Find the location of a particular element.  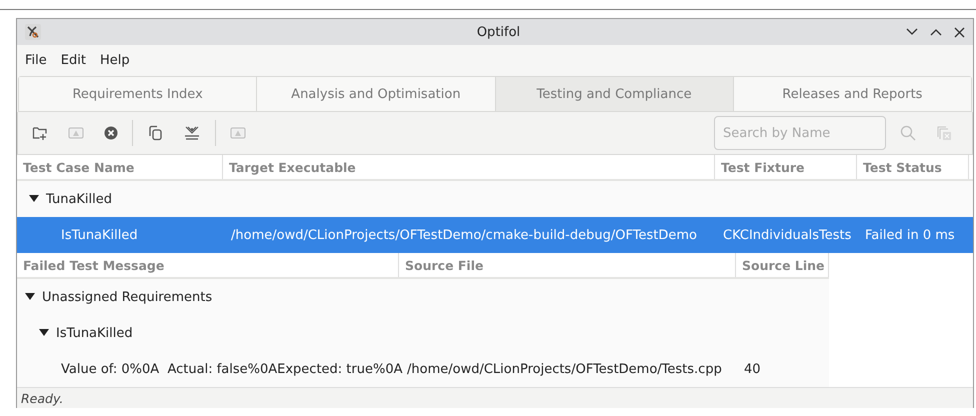

close-icon is located at coordinates (959, 32).